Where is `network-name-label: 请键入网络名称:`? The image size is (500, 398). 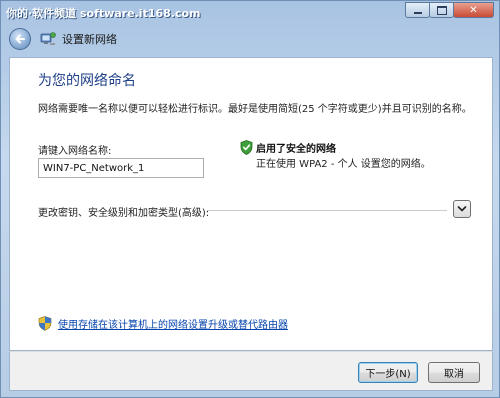 network-name-label: 请键入网络名称: is located at coordinates (75, 151).